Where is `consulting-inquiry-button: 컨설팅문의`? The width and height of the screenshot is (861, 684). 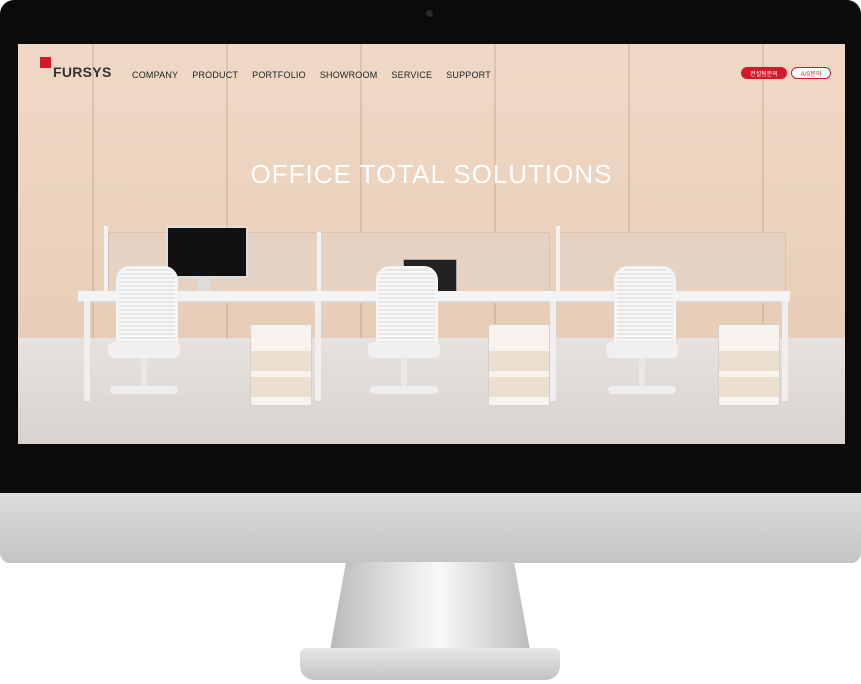 consulting-inquiry-button: 컨설팅문의 is located at coordinates (764, 73).